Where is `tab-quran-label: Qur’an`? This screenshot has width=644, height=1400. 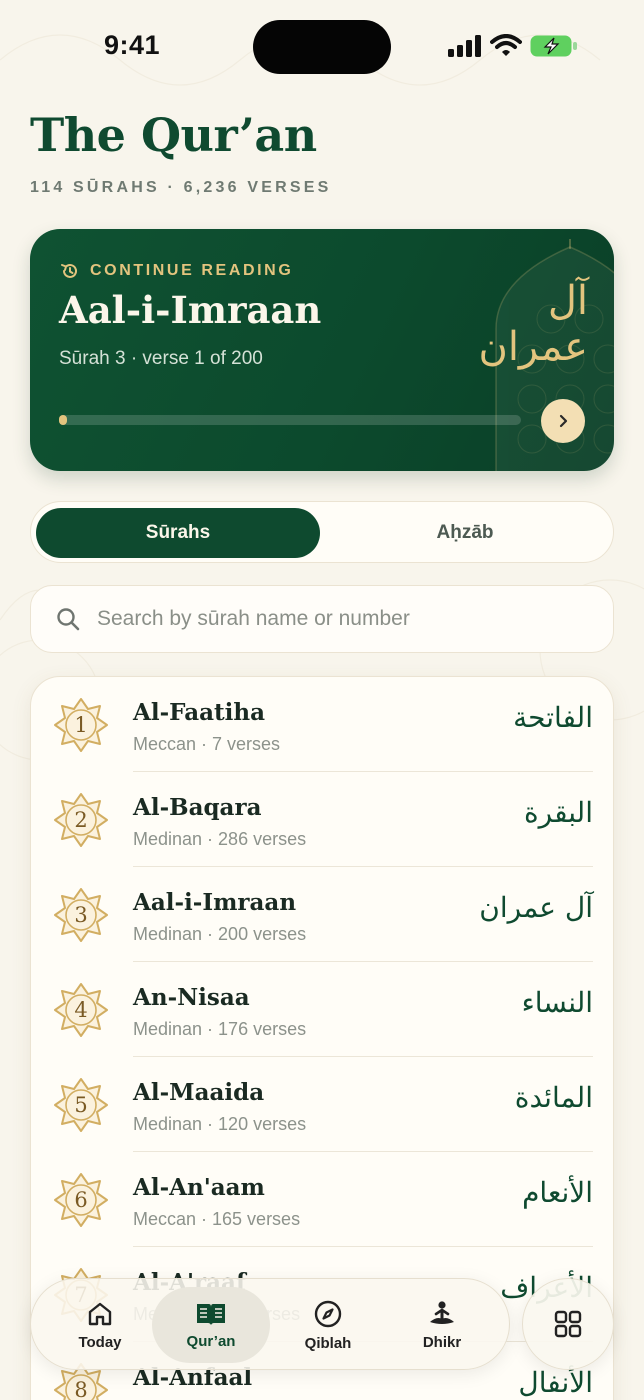 tab-quran-label: Qur’an is located at coordinates (211, 1341).